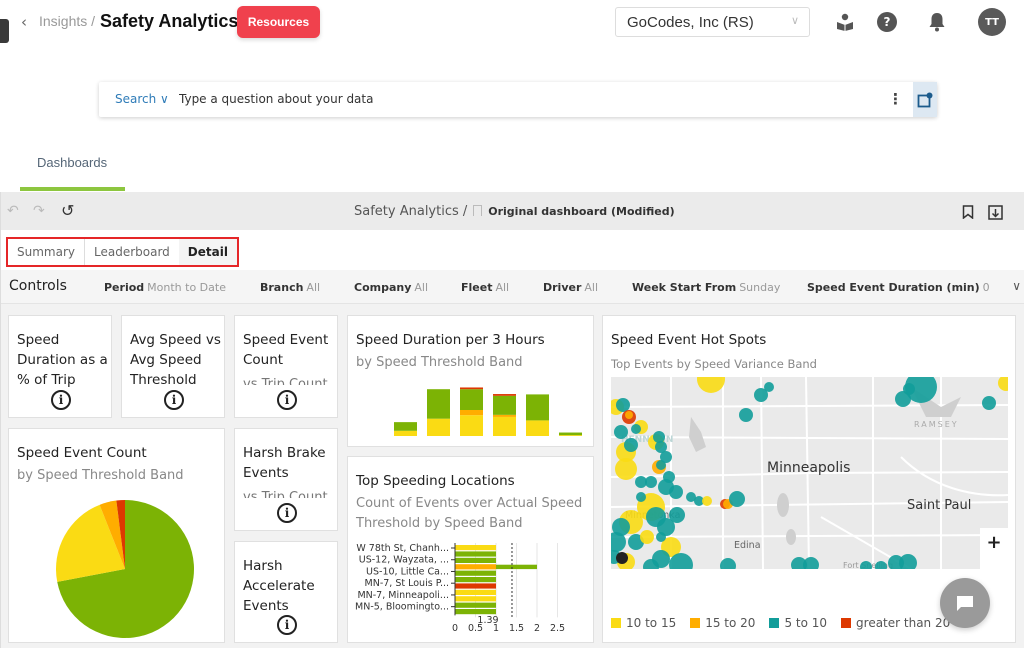 This screenshot has width=1024, height=648. Describe the element at coordinates (38, 286) in the screenshot. I see `controls-title: Controls` at that location.